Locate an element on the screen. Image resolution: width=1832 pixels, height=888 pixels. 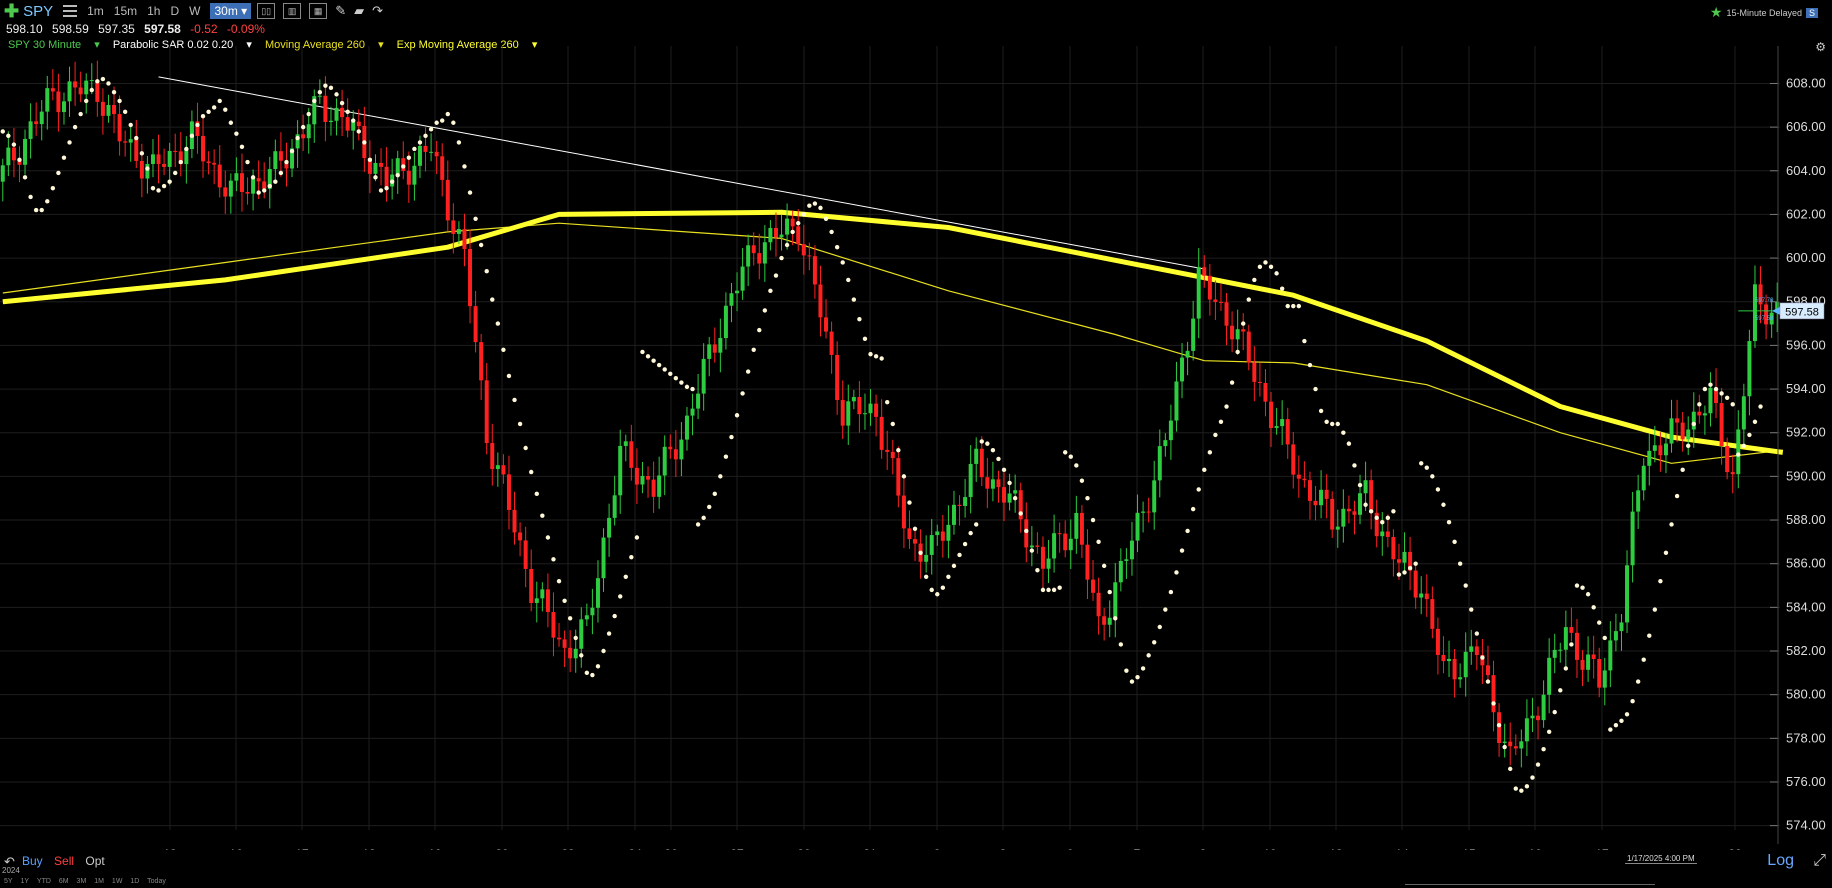
pencil-icon: ✎ is located at coordinates (340, 11).